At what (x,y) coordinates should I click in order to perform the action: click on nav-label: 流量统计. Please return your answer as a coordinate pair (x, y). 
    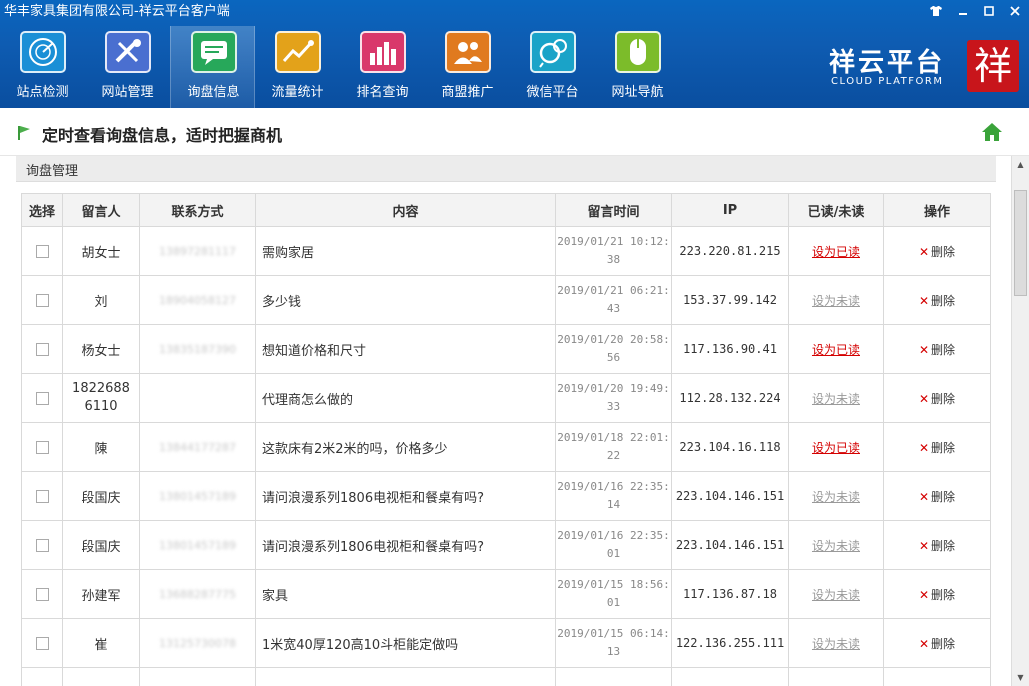
    Looking at the image, I should click on (297, 92).